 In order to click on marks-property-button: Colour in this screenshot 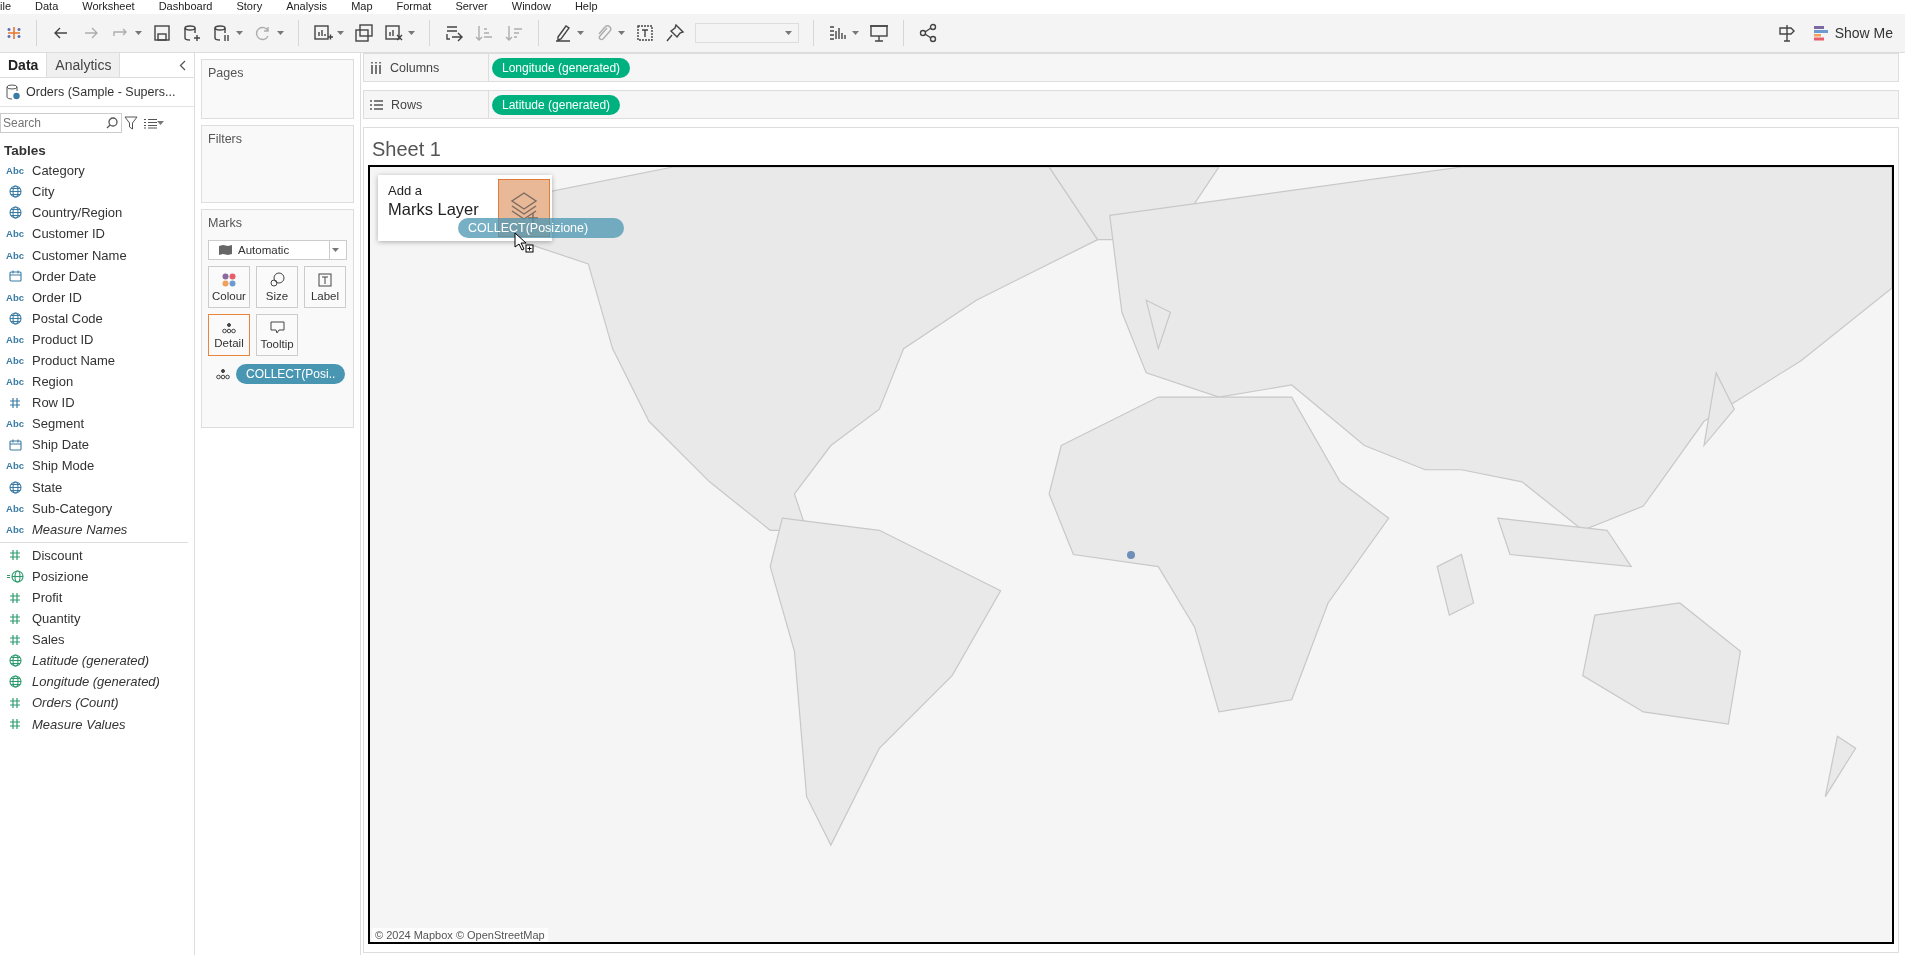, I will do `click(229, 287)`.